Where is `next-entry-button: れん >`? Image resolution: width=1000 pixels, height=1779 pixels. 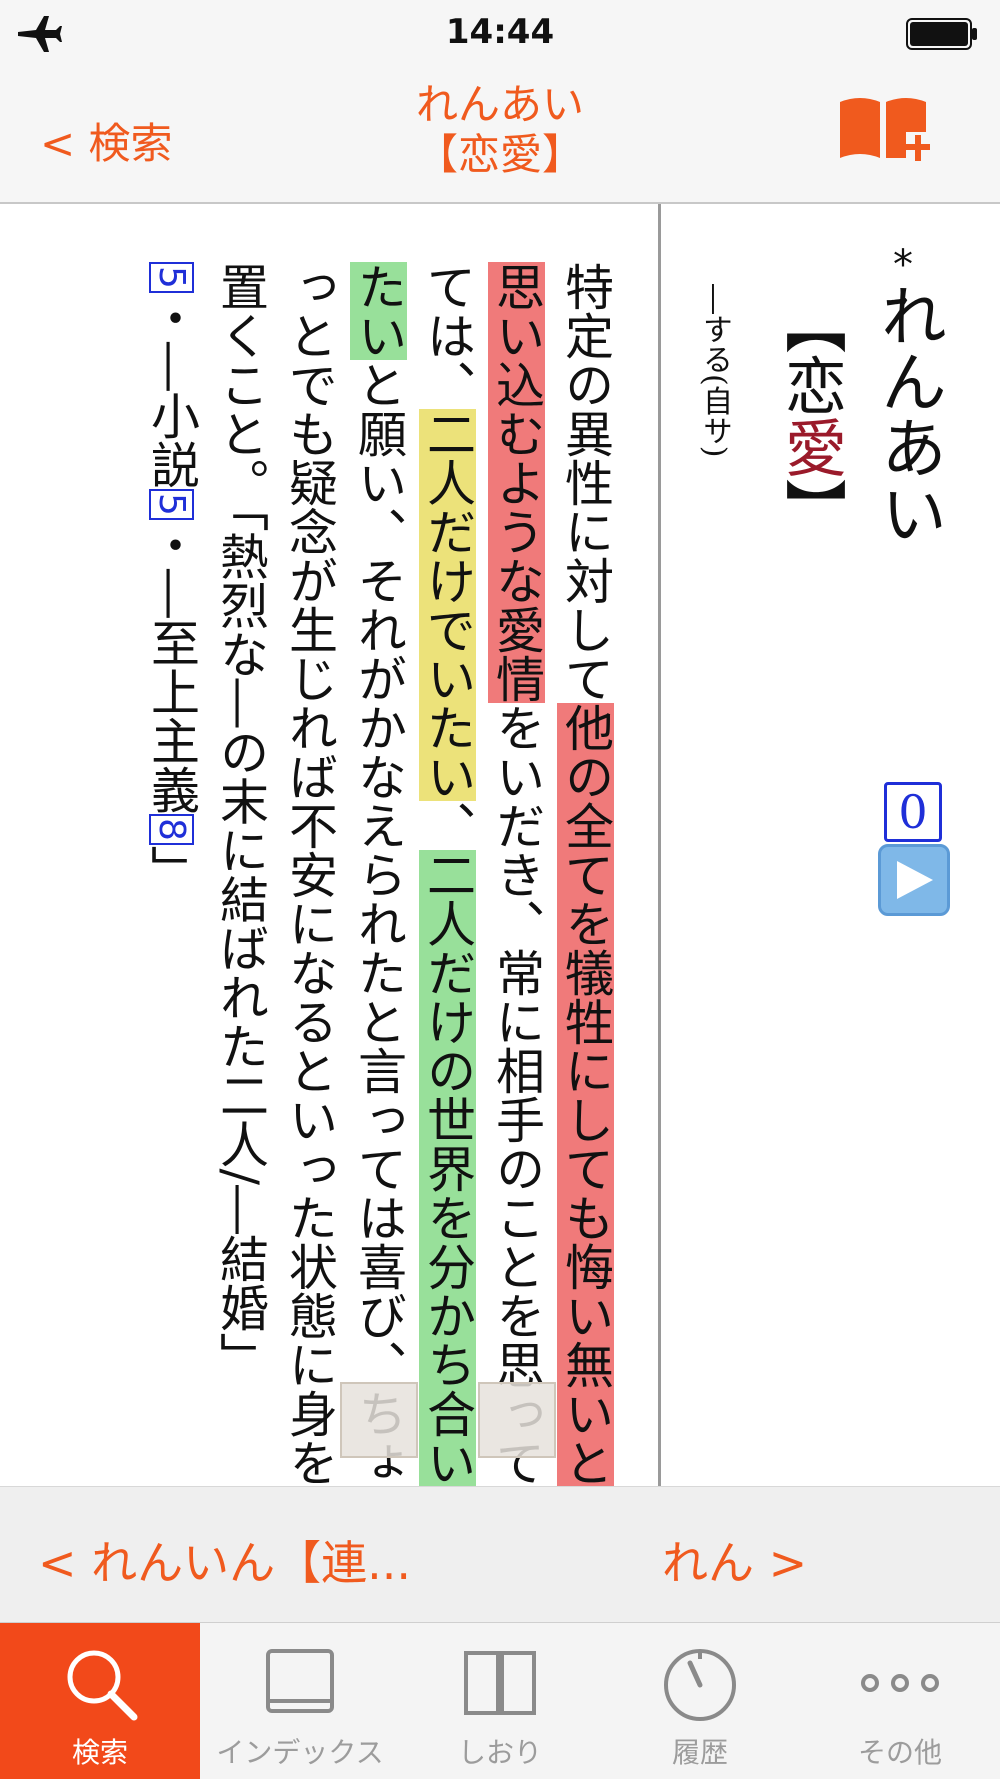
next-entry-button: れん > is located at coordinates (734, 1560).